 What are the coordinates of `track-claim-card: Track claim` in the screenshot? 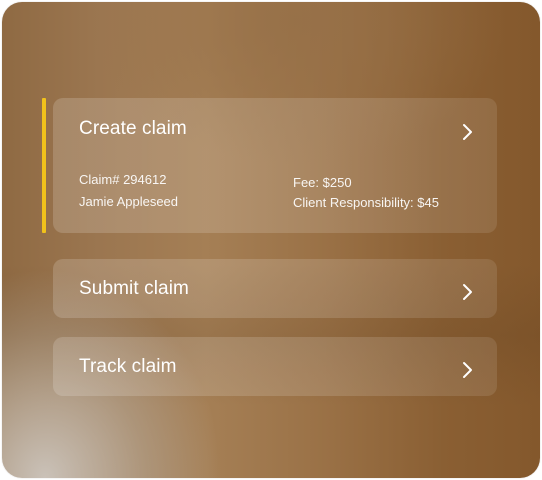 It's located at (275, 366).